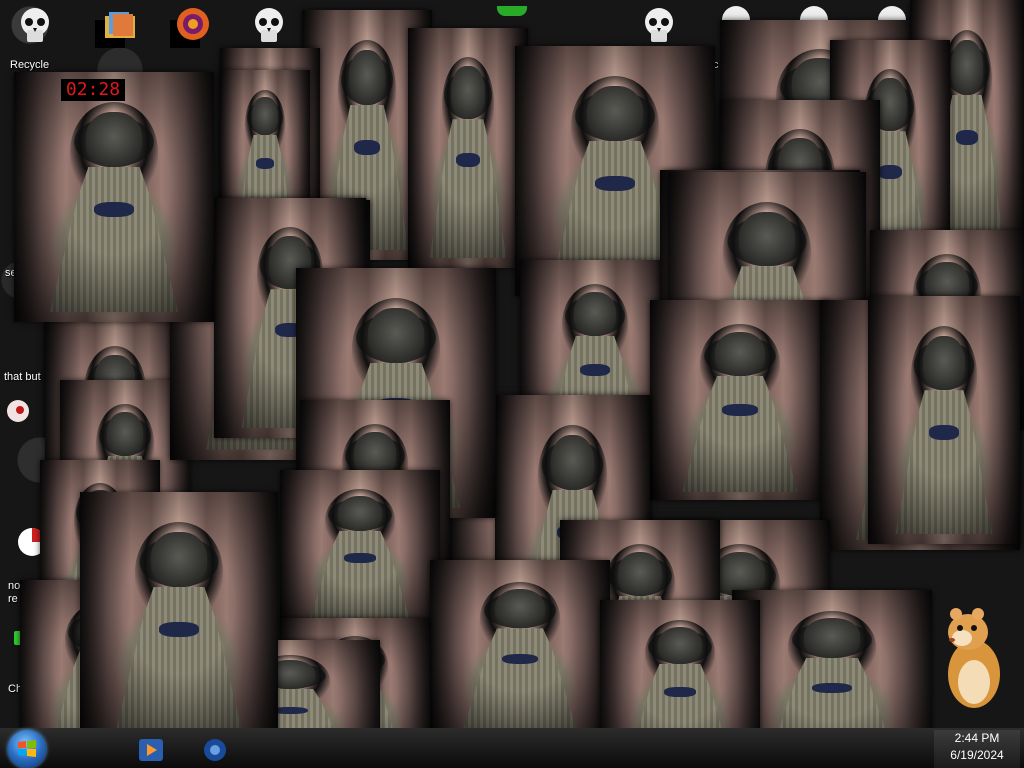 This screenshot has width=1024, height=768. I want to click on desktop-label-that-but: that but, so click(22, 377).